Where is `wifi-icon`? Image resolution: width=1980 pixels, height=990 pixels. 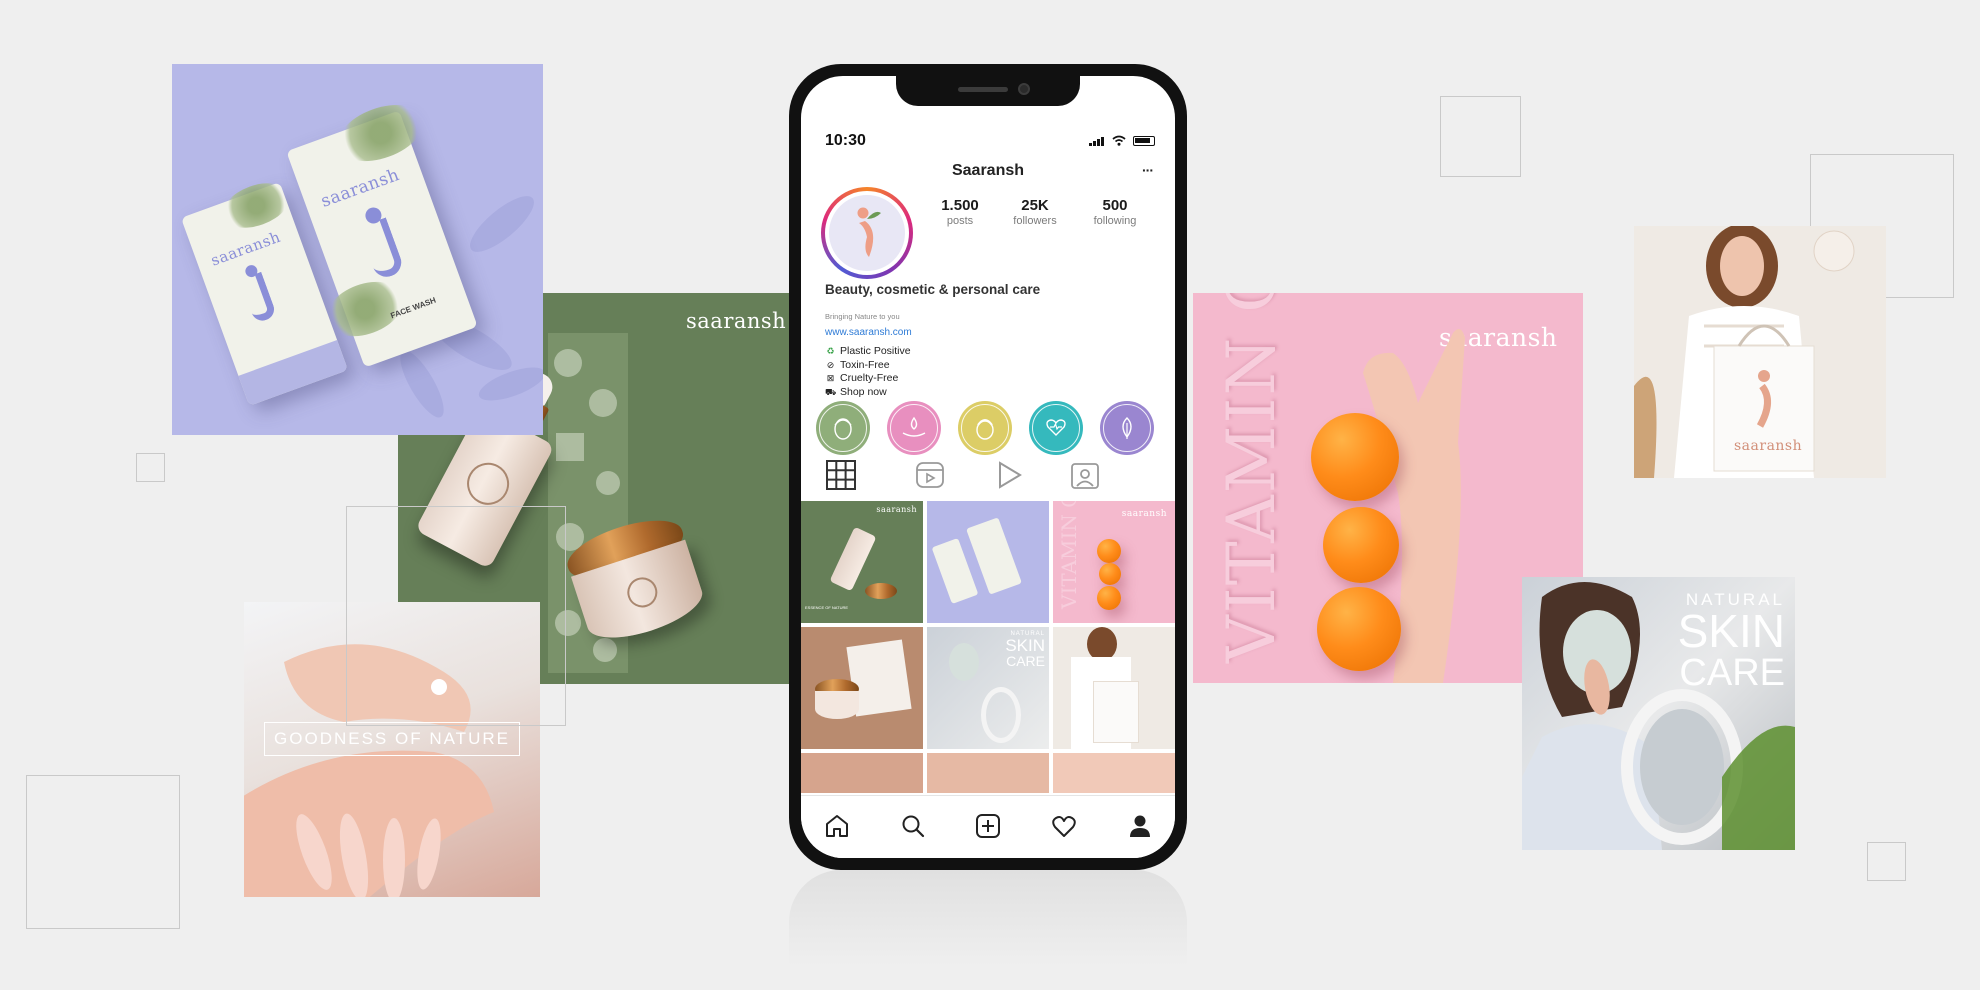
wifi-icon is located at coordinates (1119, 140).